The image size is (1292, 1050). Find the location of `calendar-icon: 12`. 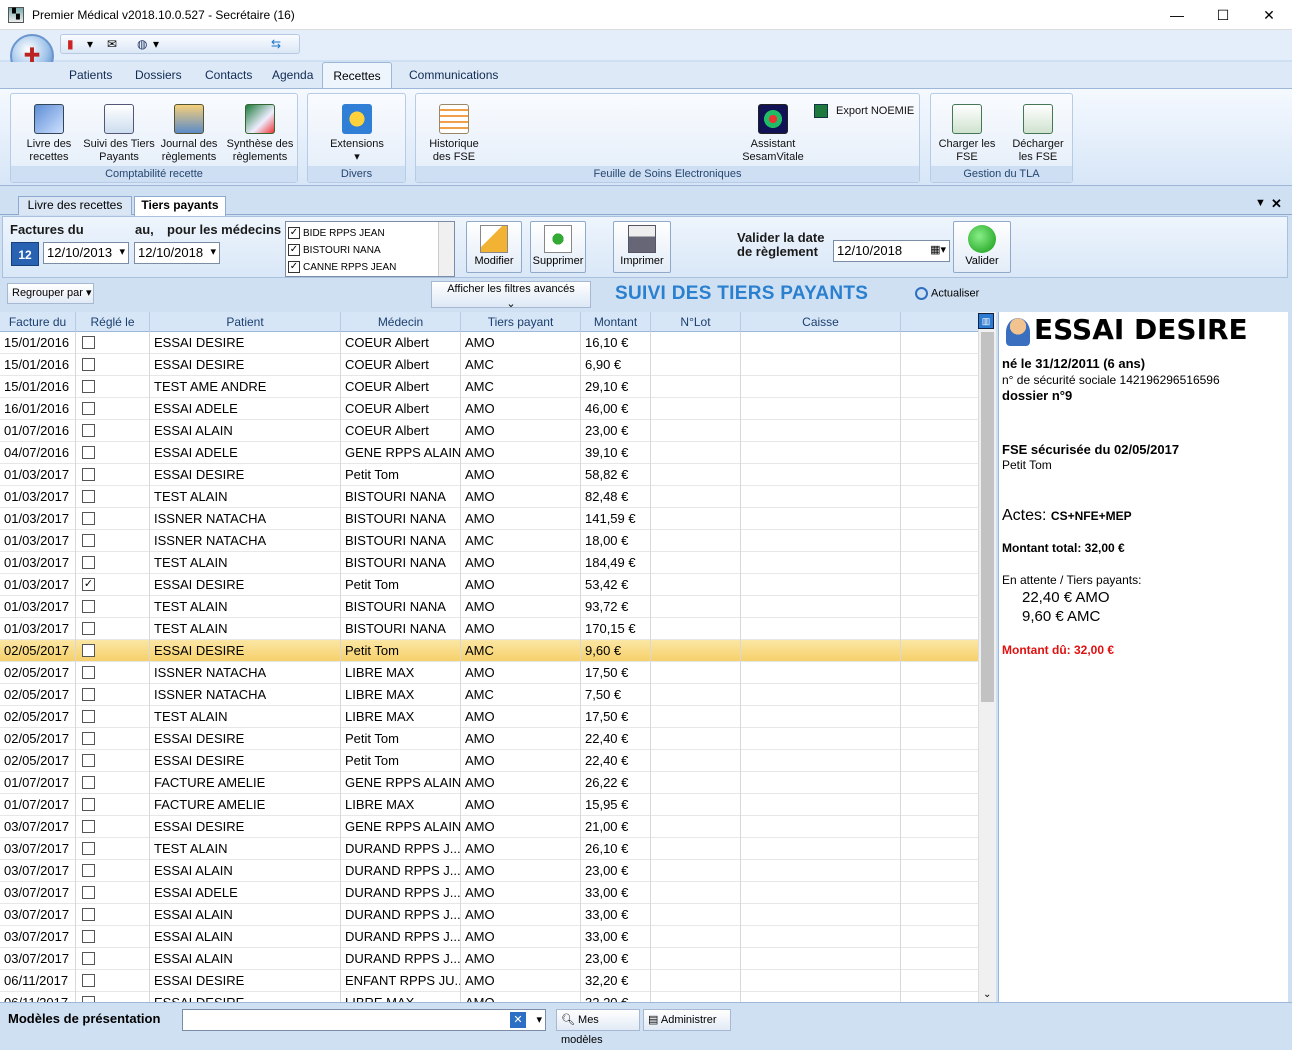

calendar-icon: 12 is located at coordinates (25, 254).